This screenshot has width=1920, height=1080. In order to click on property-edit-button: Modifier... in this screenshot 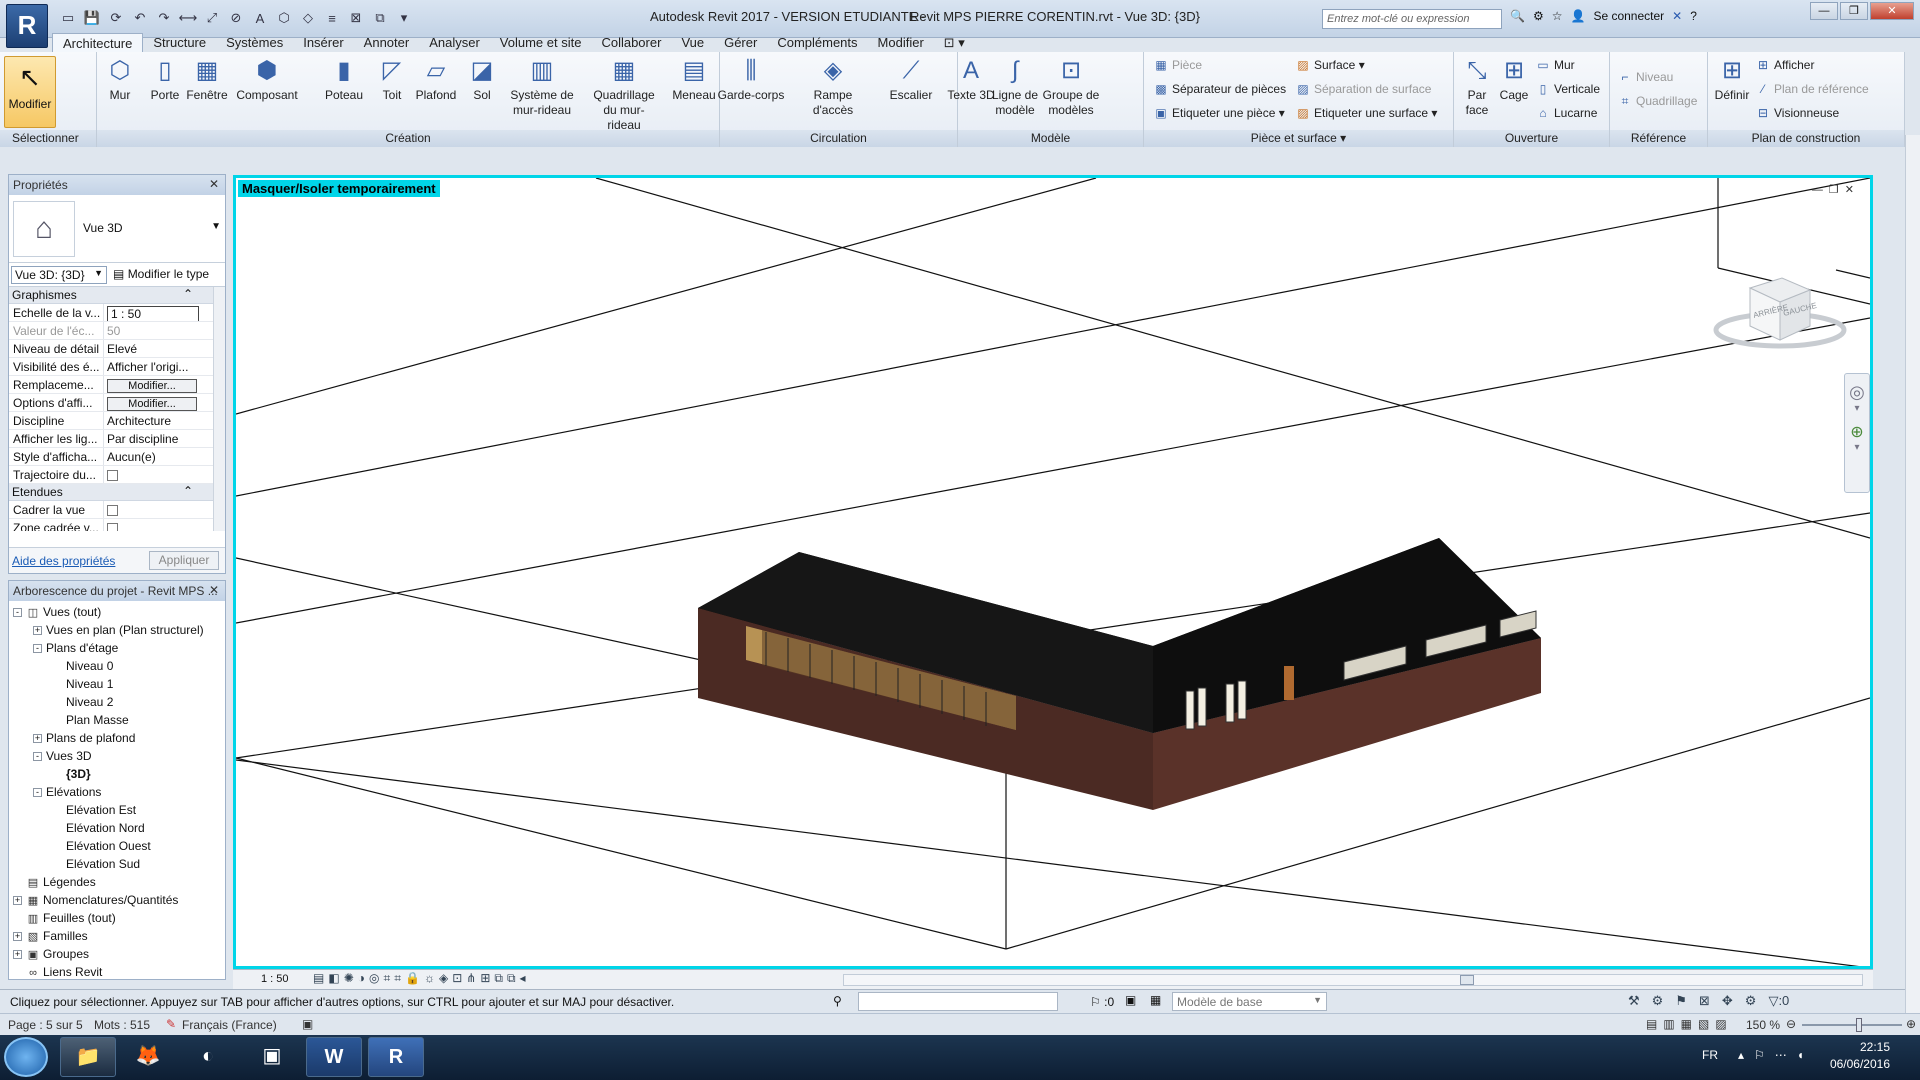, I will do `click(152, 404)`.